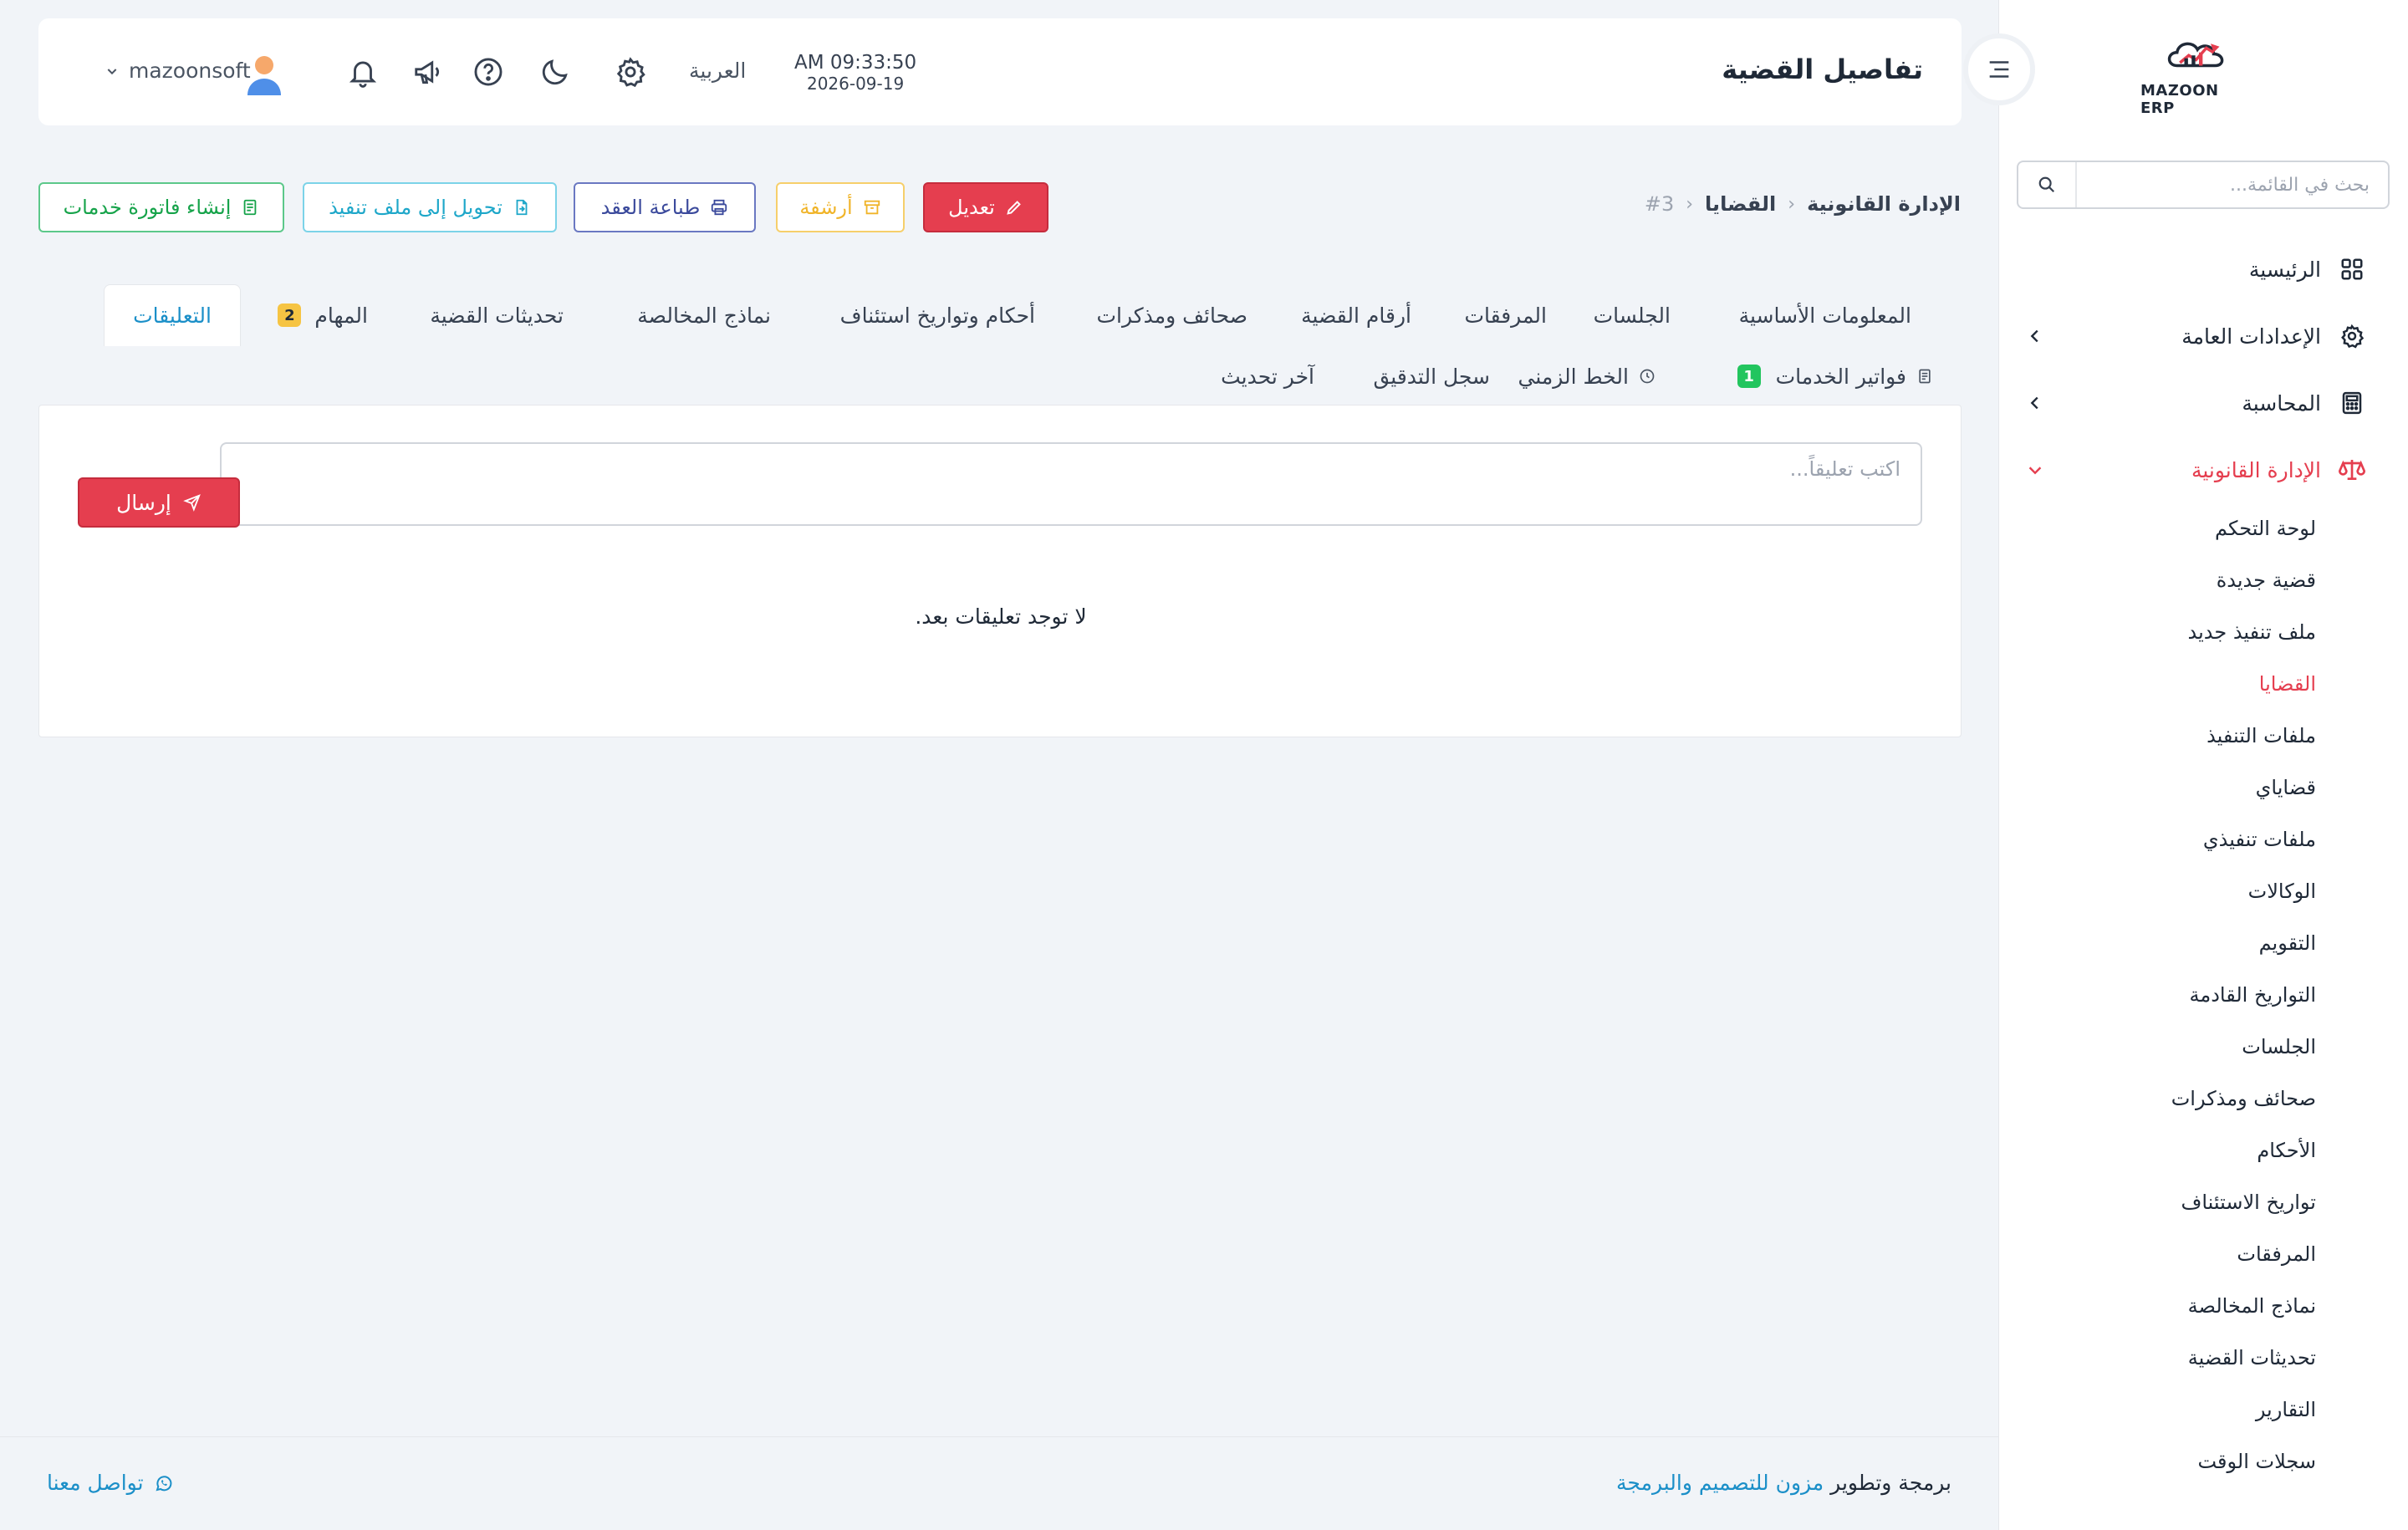  What do you see at coordinates (1720, 1483) in the screenshot?
I see `credit-link: مزون للتصميم والبرمجة` at bounding box center [1720, 1483].